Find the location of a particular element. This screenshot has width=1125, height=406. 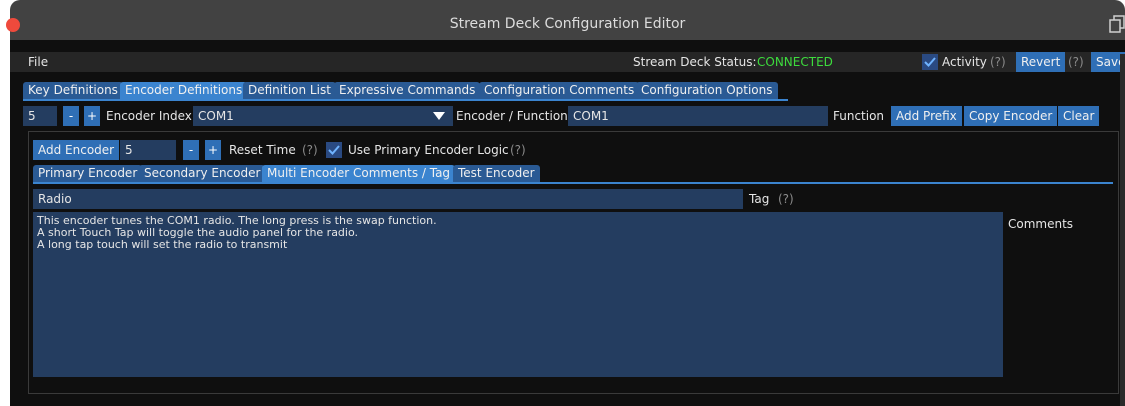

tab-definition-list: Definition List is located at coordinates (289, 90).